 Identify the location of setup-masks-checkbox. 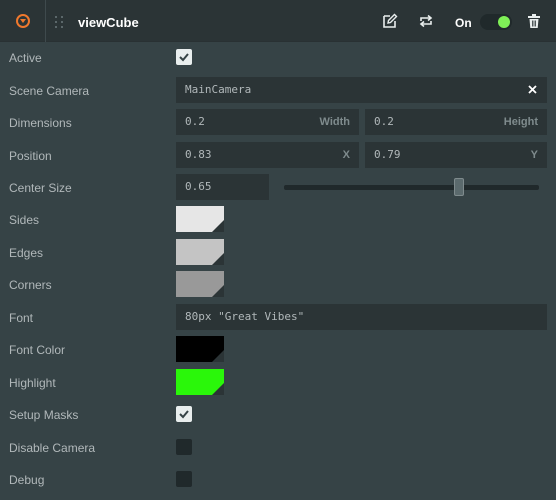
(184, 414).